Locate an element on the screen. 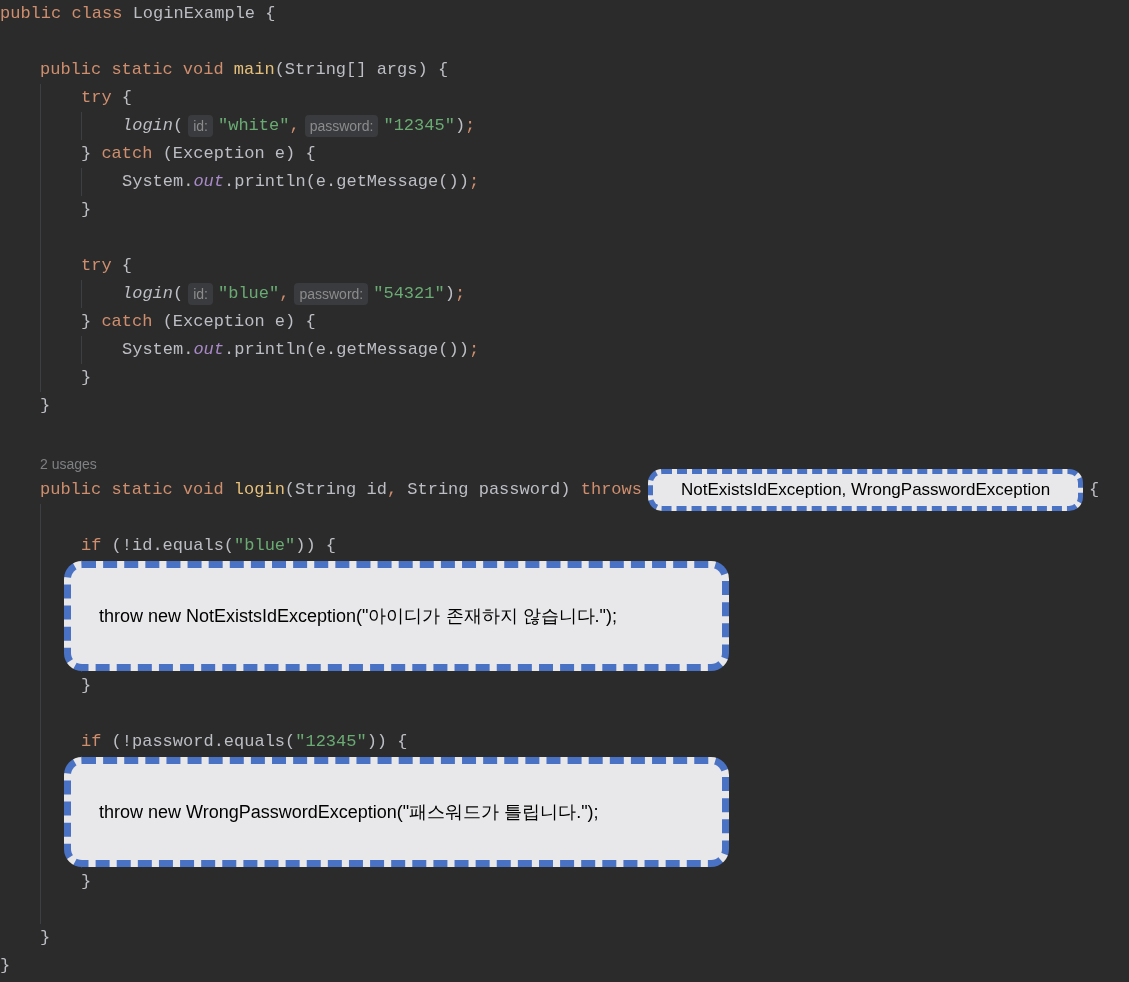 This screenshot has height=982, width=1129. code-text: (String id is located at coordinates (335, 490).